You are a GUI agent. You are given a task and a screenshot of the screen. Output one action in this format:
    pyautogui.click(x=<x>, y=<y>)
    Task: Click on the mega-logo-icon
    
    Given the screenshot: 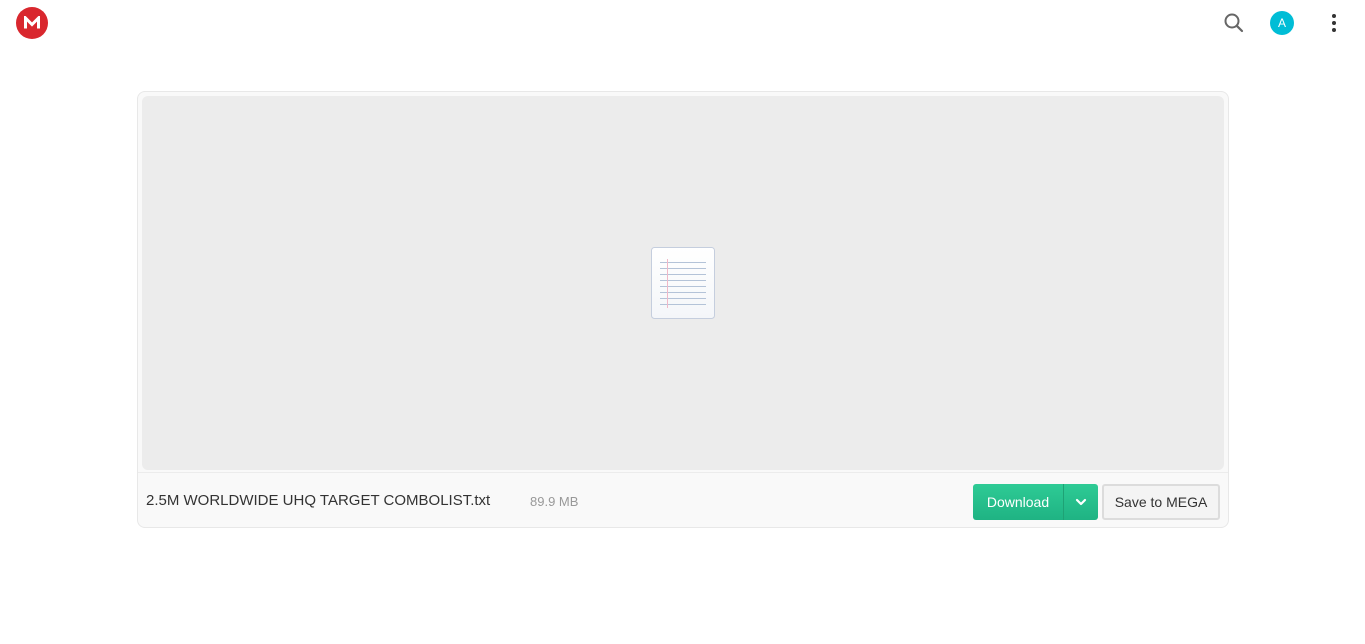 What is the action you would take?
    pyautogui.click(x=32, y=22)
    